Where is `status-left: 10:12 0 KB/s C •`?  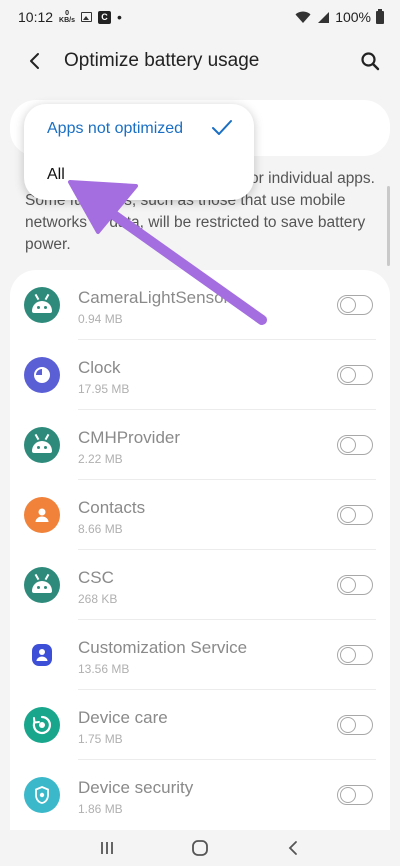 status-left: 10:12 0 KB/s C • is located at coordinates (70, 17).